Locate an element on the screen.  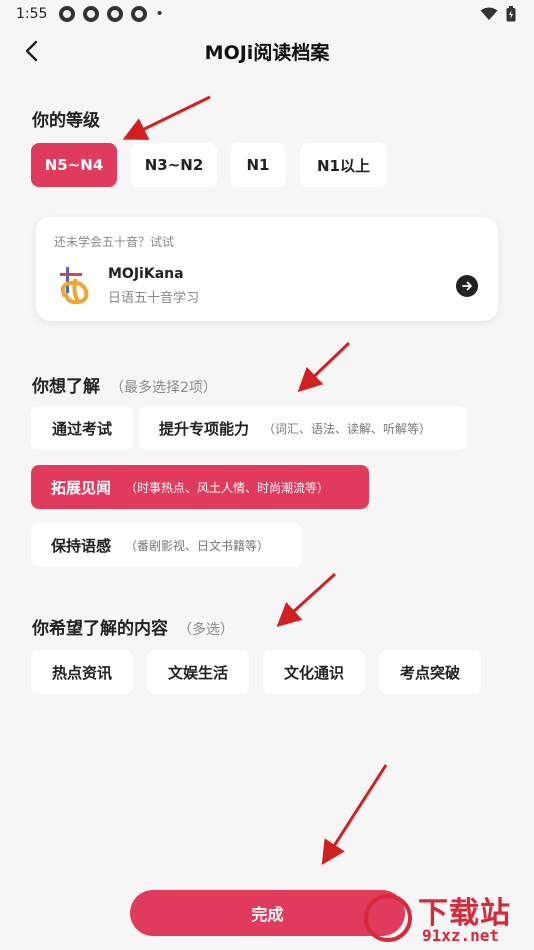
goals-section-title: 你想了解 （最多选择2项） is located at coordinates (124, 384).